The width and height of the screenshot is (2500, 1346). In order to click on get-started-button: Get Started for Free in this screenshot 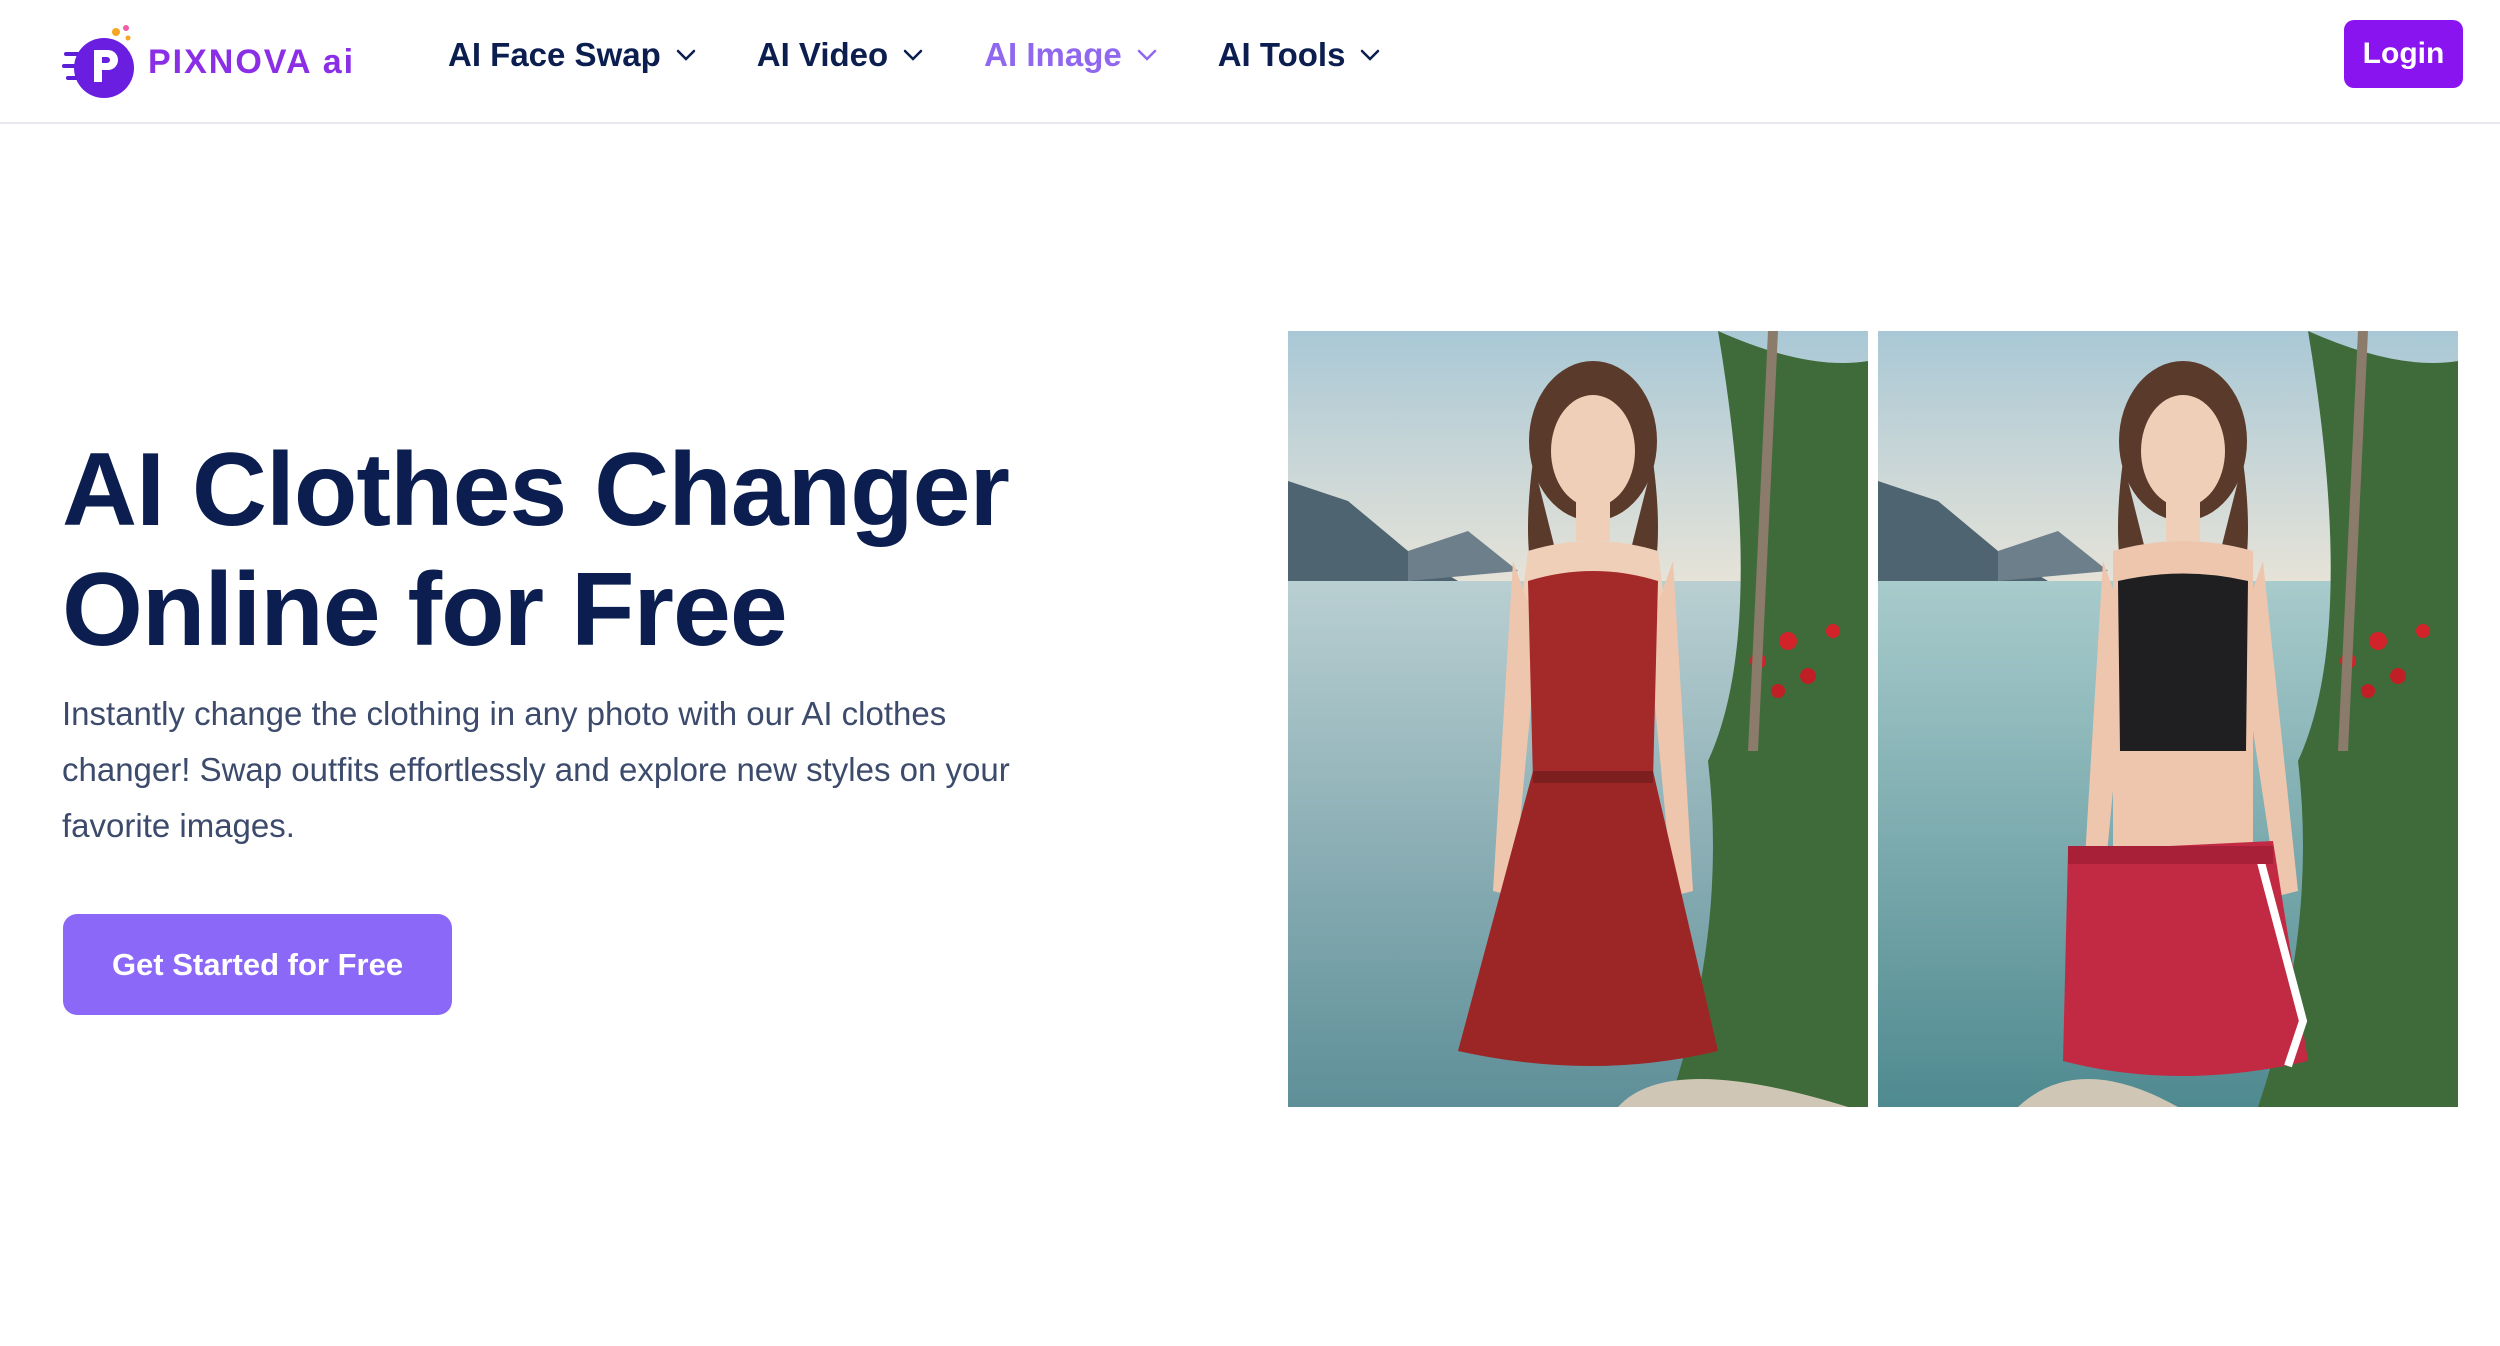, I will do `click(257, 964)`.